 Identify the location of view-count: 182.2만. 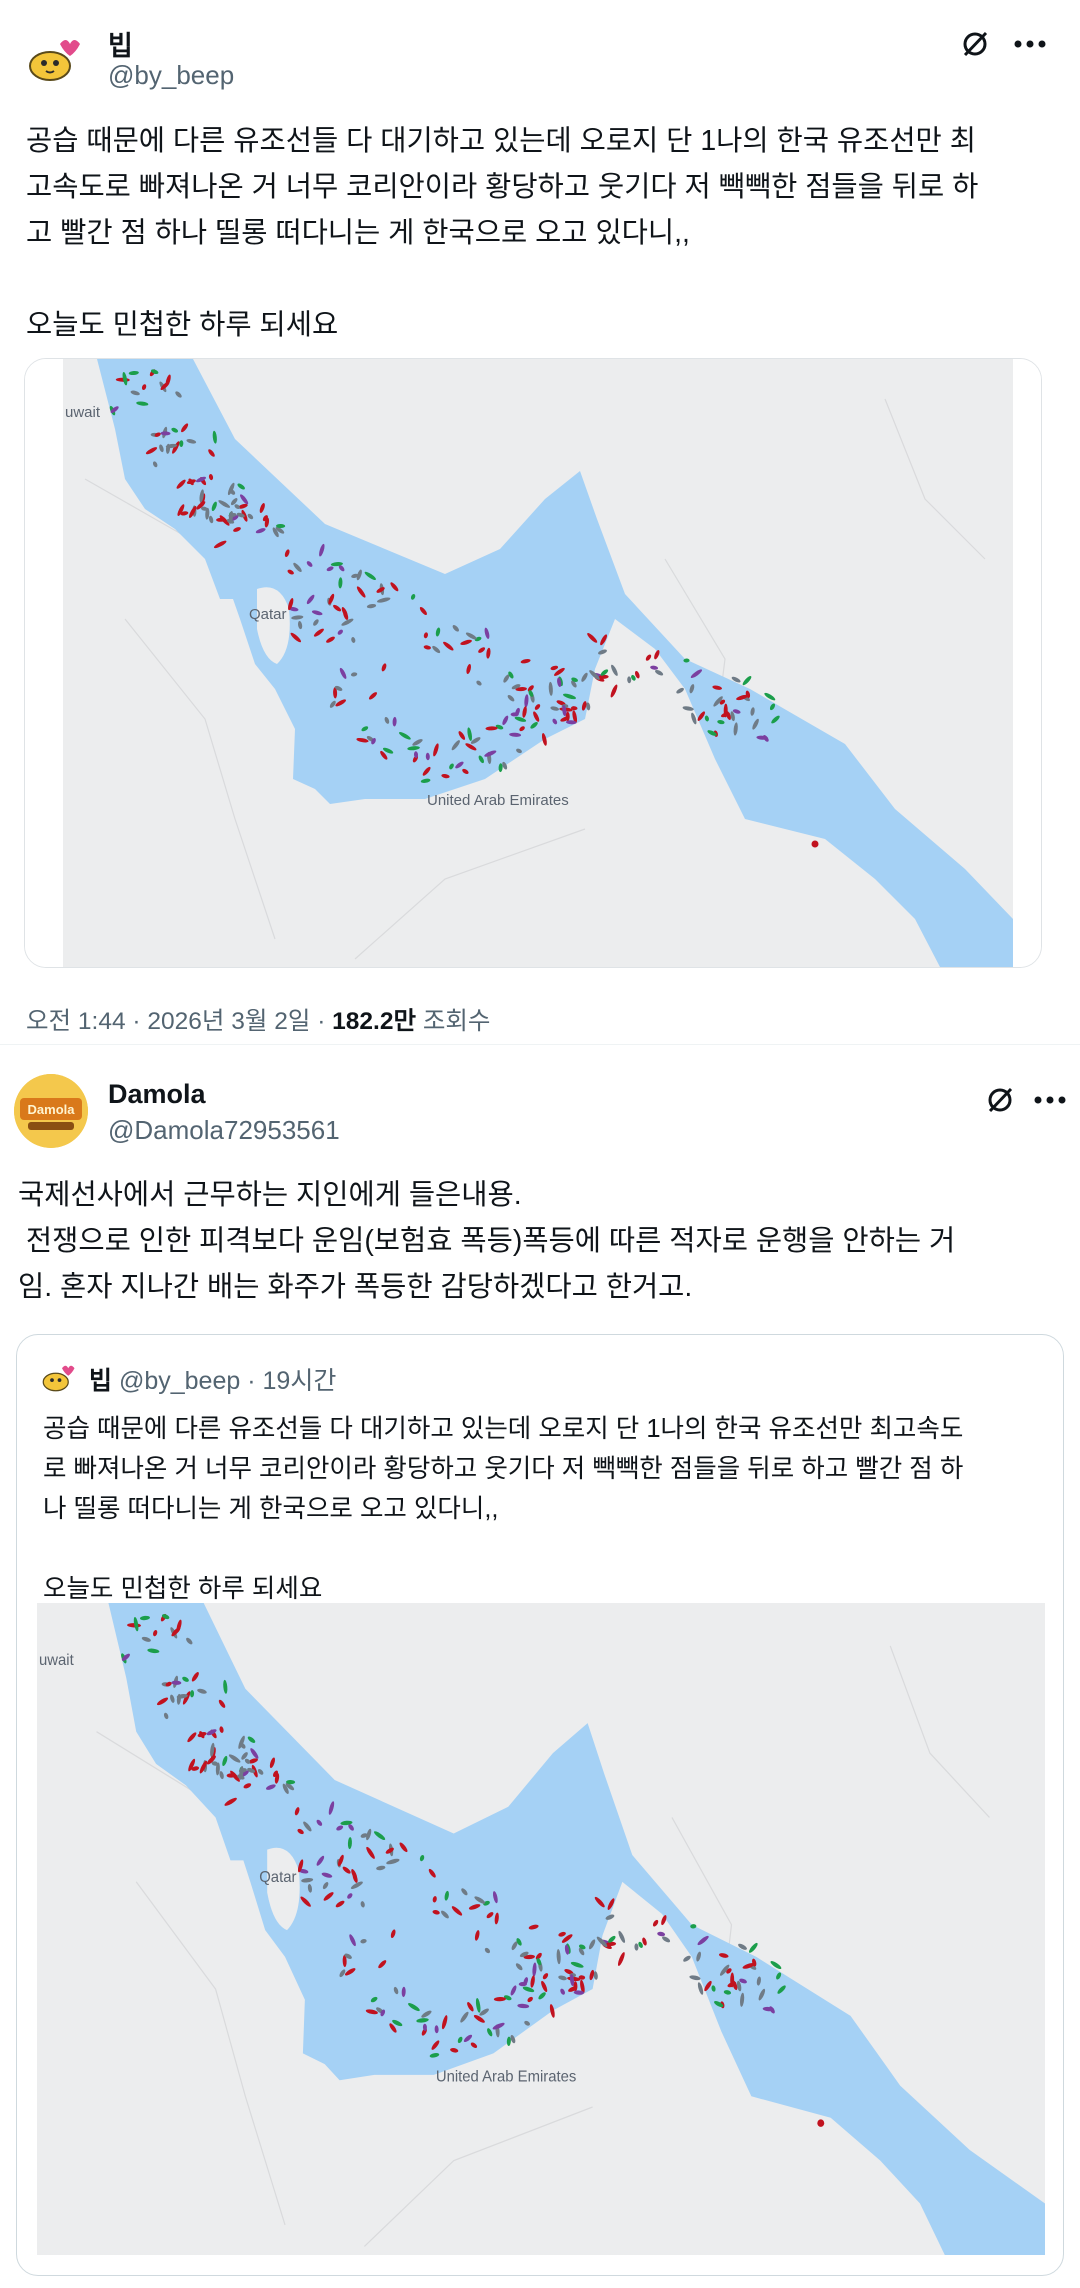
(374, 1021).